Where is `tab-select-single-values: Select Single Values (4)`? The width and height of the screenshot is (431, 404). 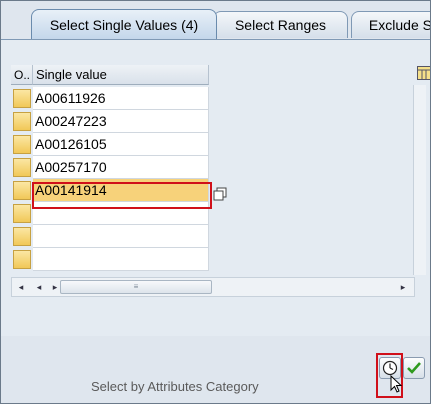
tab-select-single-values: Select Single Values (4) is located at coordinates (124, 24).